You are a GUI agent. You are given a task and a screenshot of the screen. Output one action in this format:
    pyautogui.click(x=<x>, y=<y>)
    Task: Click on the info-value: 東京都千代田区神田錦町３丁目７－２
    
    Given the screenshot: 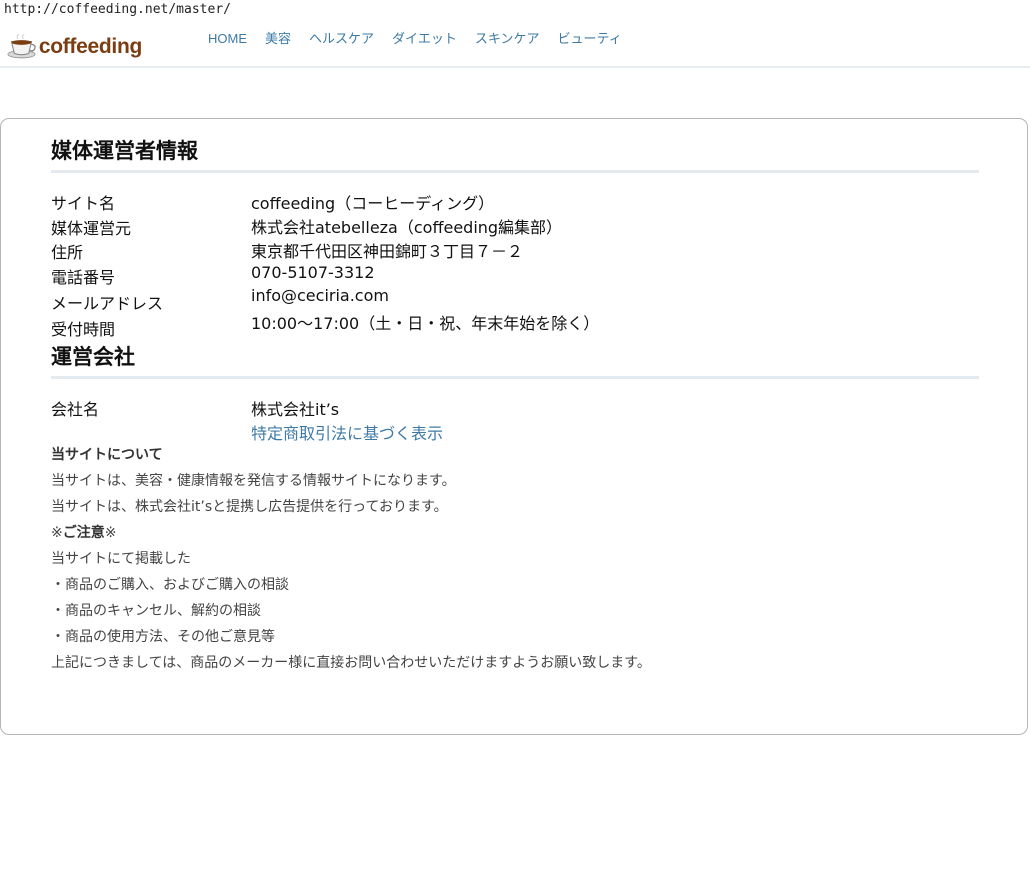 What is the action you would take?
    pyautogui.click(x=387, y=251)
    